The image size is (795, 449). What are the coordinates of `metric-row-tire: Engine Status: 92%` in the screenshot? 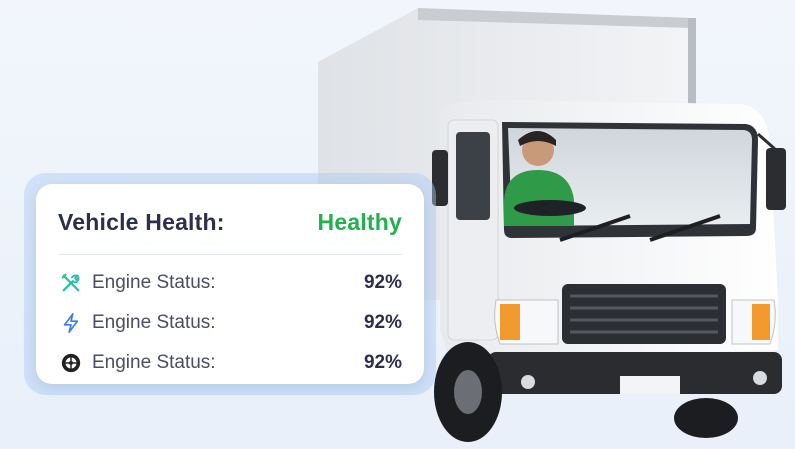 It's located at (230, 363).